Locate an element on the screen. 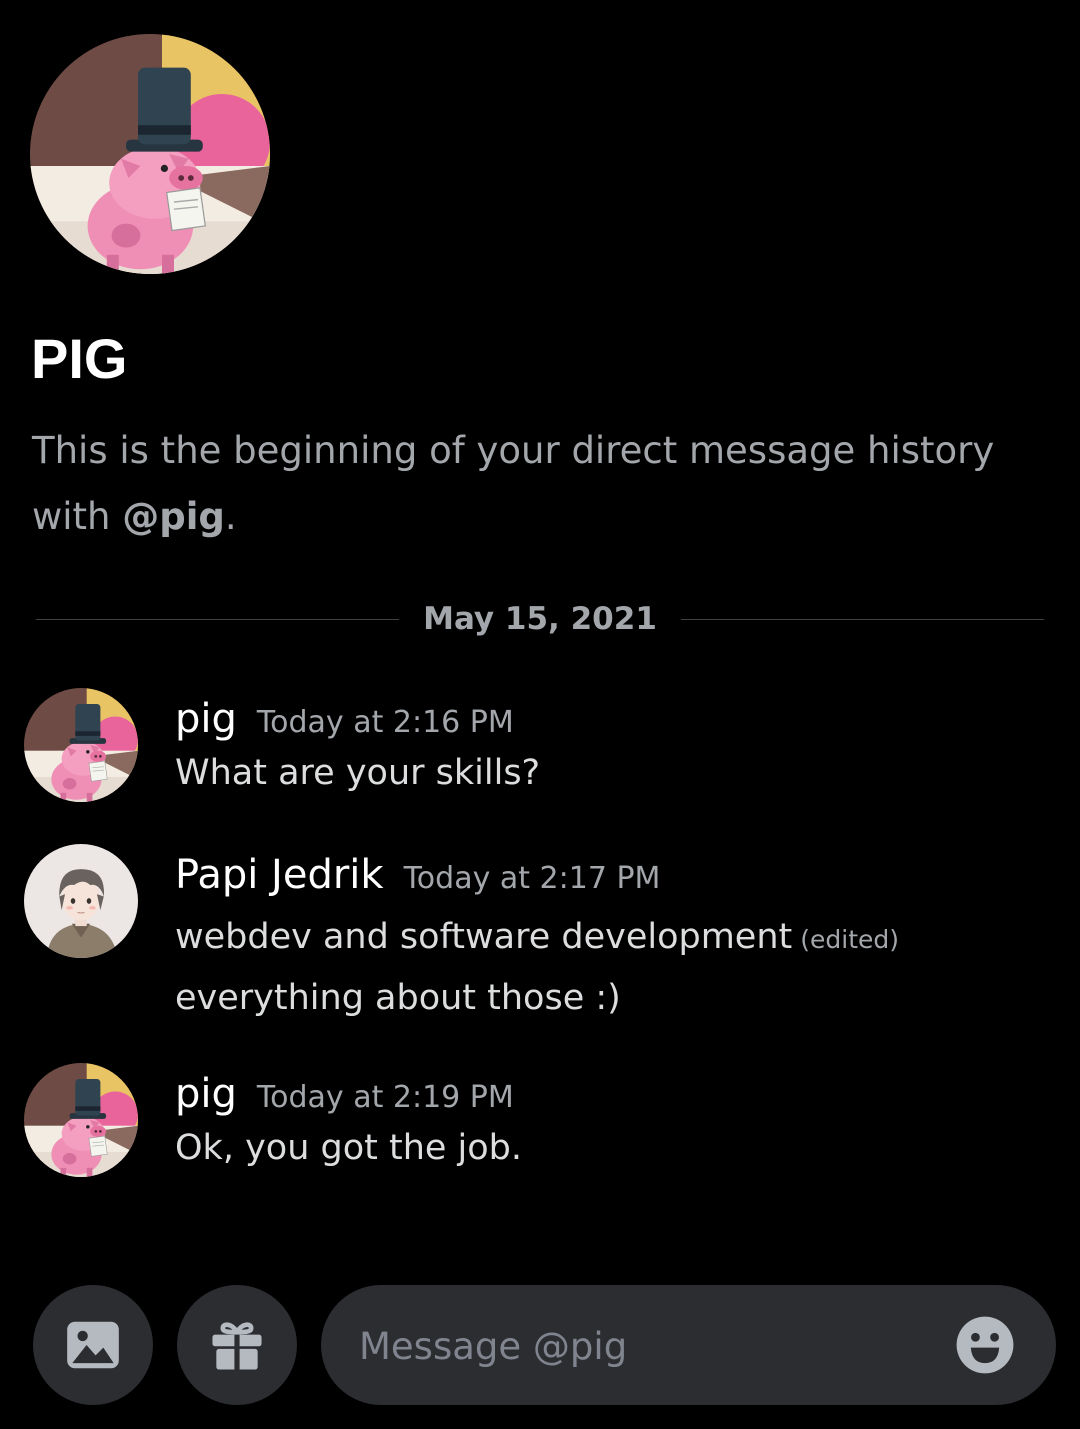 This screenshot has height=1429, width=1080. dm-recipient-name: PIG is located at coordinates (79, 358).